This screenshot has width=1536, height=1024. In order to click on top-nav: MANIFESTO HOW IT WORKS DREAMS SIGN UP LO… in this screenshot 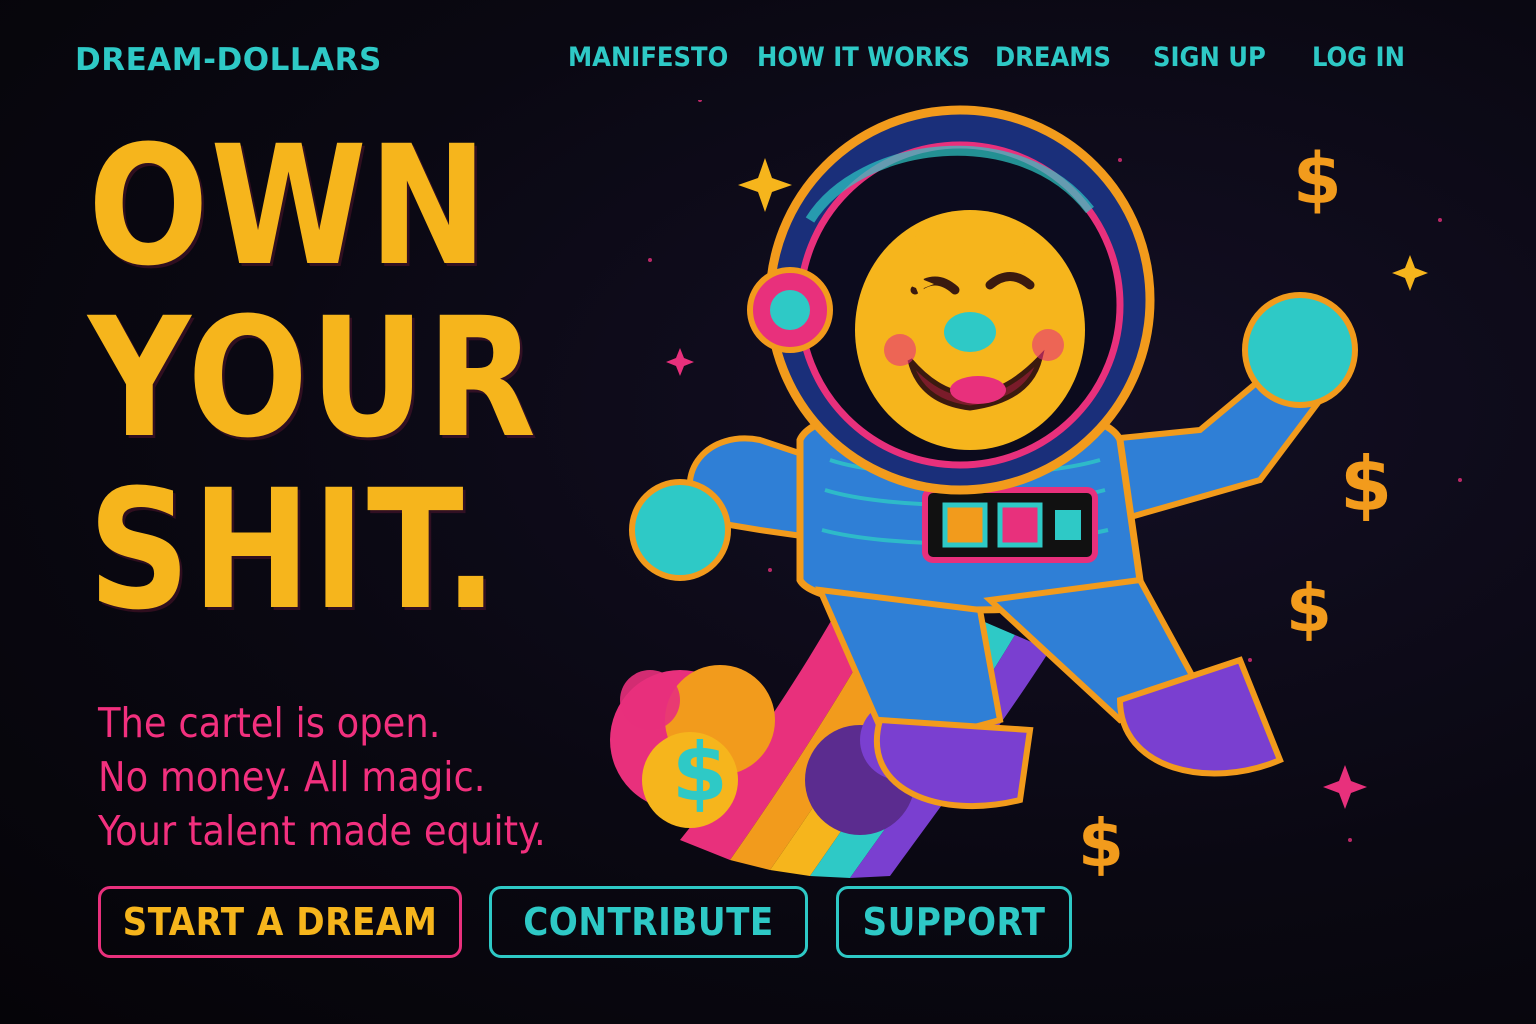, I will do `click(768, 62)`.